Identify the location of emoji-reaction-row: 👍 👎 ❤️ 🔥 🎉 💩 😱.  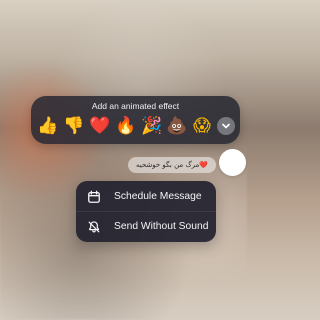
(136, 127).